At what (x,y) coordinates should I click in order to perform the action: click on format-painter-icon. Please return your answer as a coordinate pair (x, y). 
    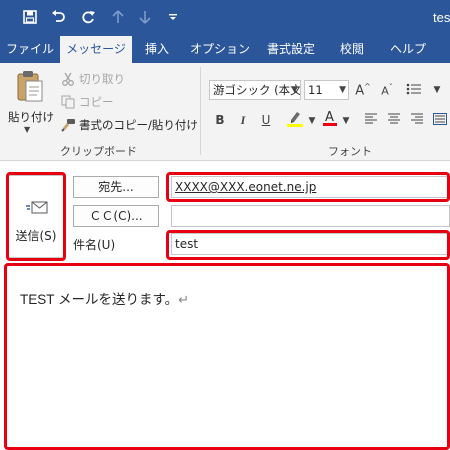
    Looking at the image, I should click on (68, 125).